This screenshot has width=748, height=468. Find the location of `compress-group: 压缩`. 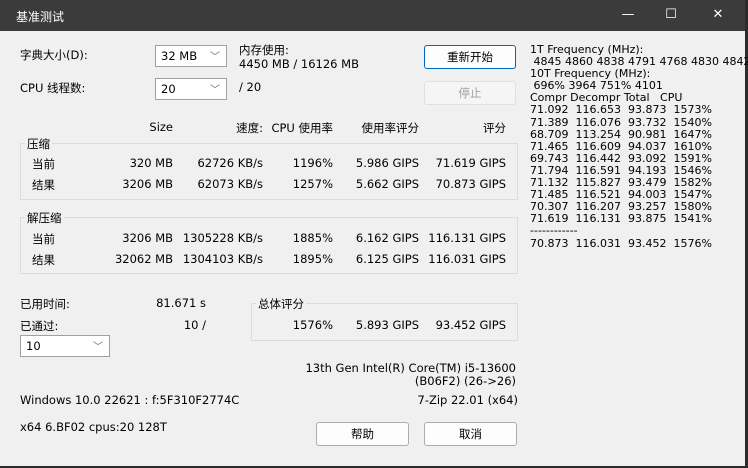

compress-group: 压缩 is located at coordinates (269, 168).